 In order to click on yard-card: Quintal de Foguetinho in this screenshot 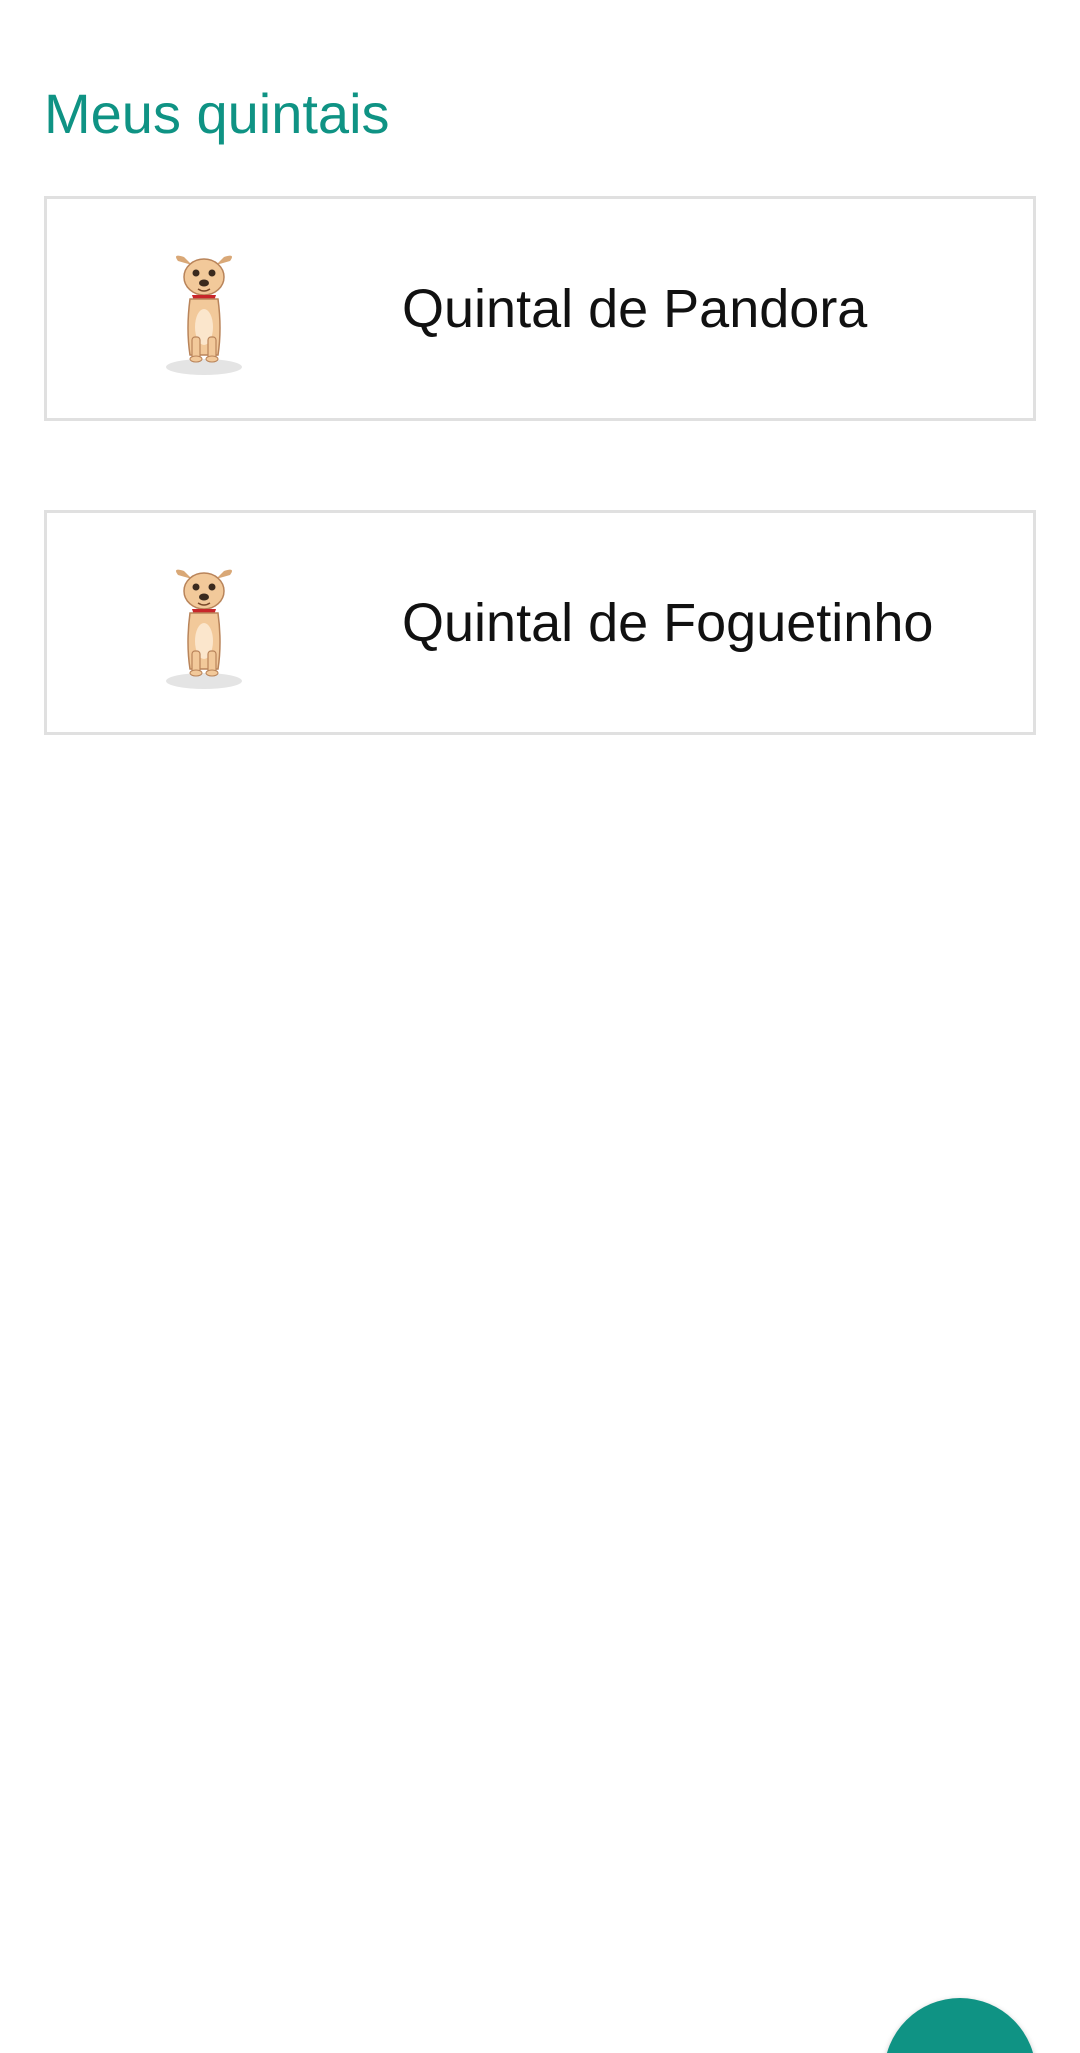, I will do `click(540, 622)`.